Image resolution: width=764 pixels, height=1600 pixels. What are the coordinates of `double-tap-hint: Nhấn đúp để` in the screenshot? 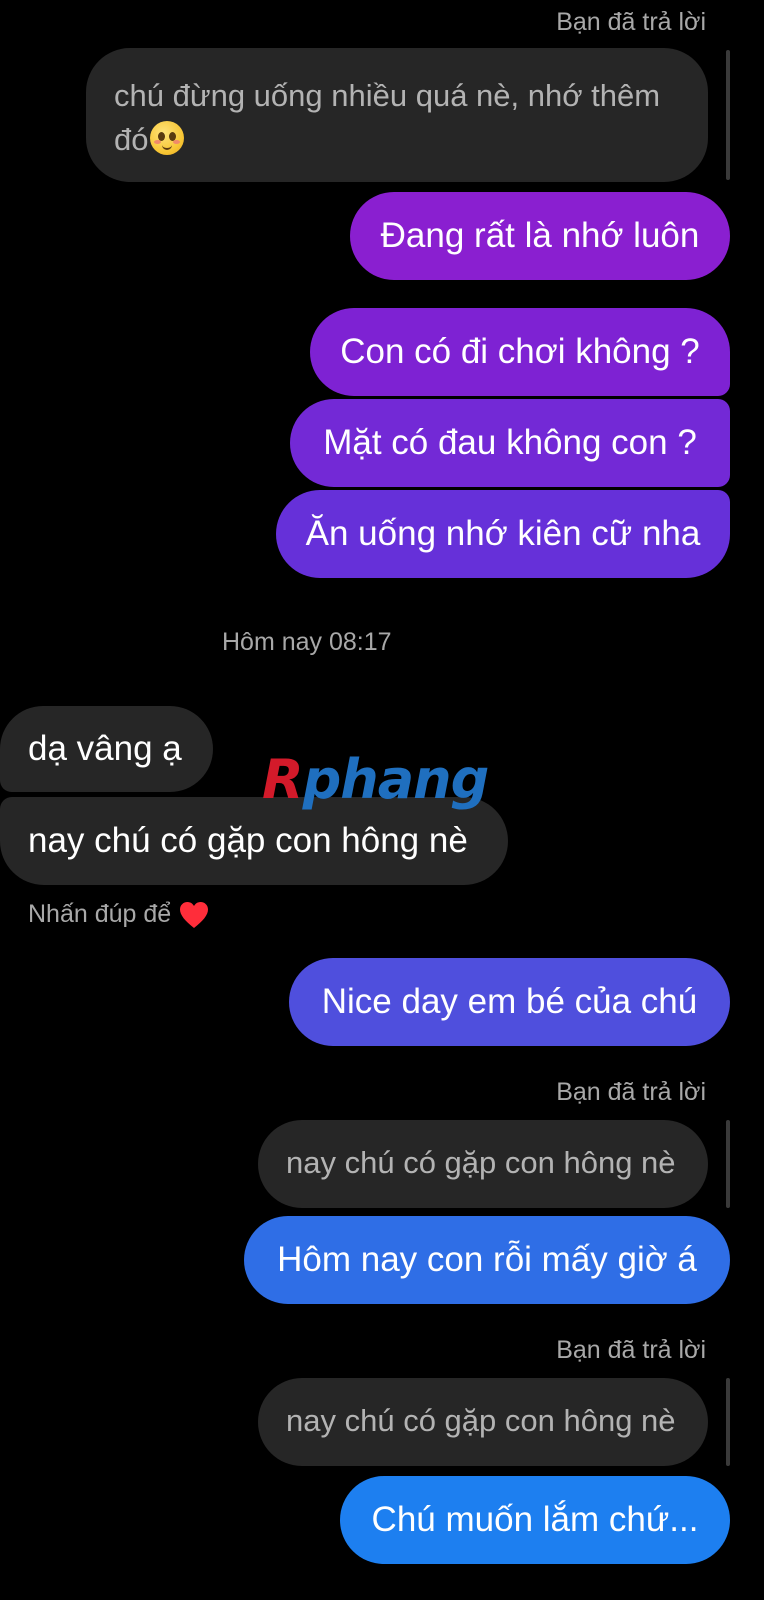 It's located at (118, 914).